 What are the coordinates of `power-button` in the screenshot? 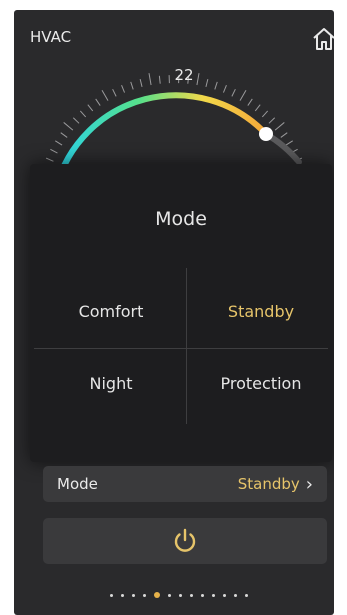 It's located at (185, 541).